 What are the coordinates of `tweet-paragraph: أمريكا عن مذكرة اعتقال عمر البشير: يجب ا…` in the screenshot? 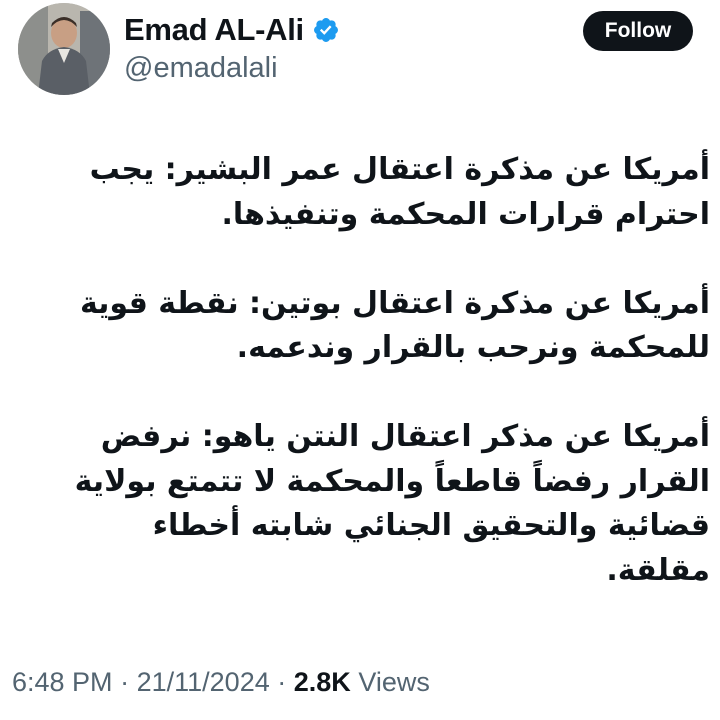 It's located at (399, 192).